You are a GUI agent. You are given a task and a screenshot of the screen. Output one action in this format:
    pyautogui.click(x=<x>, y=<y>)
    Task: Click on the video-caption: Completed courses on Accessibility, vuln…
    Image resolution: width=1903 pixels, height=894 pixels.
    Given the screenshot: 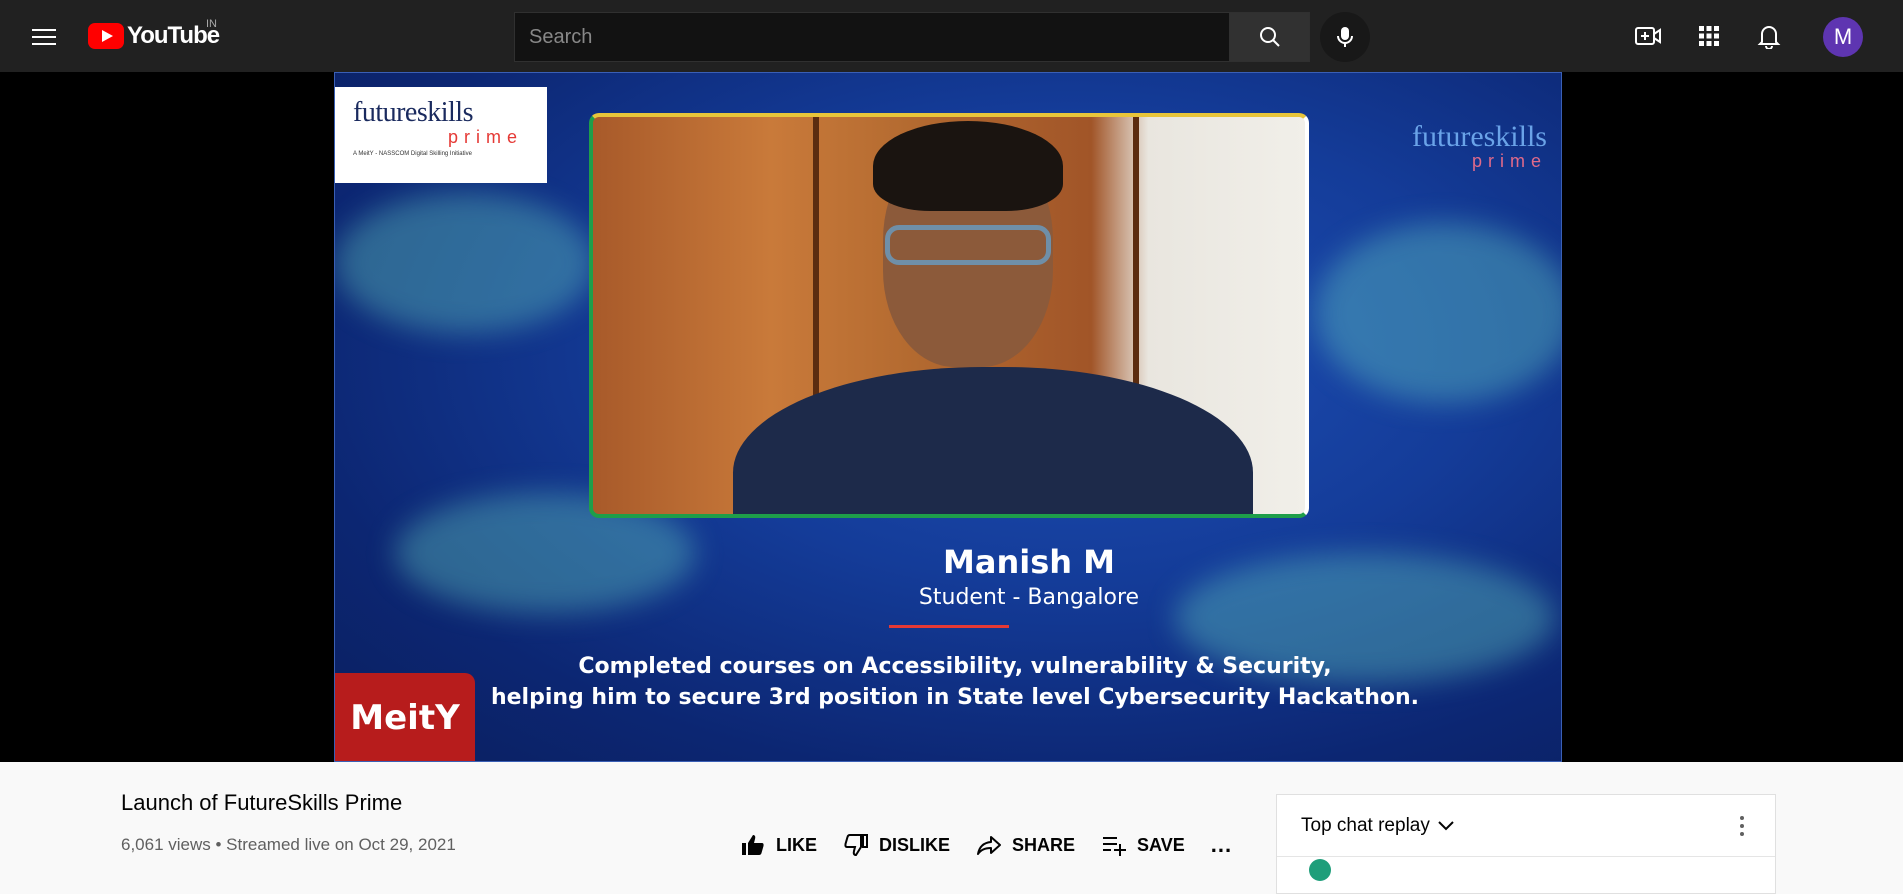 What is the action you would take?
    pyautogui.click(x=955, y=682)
    